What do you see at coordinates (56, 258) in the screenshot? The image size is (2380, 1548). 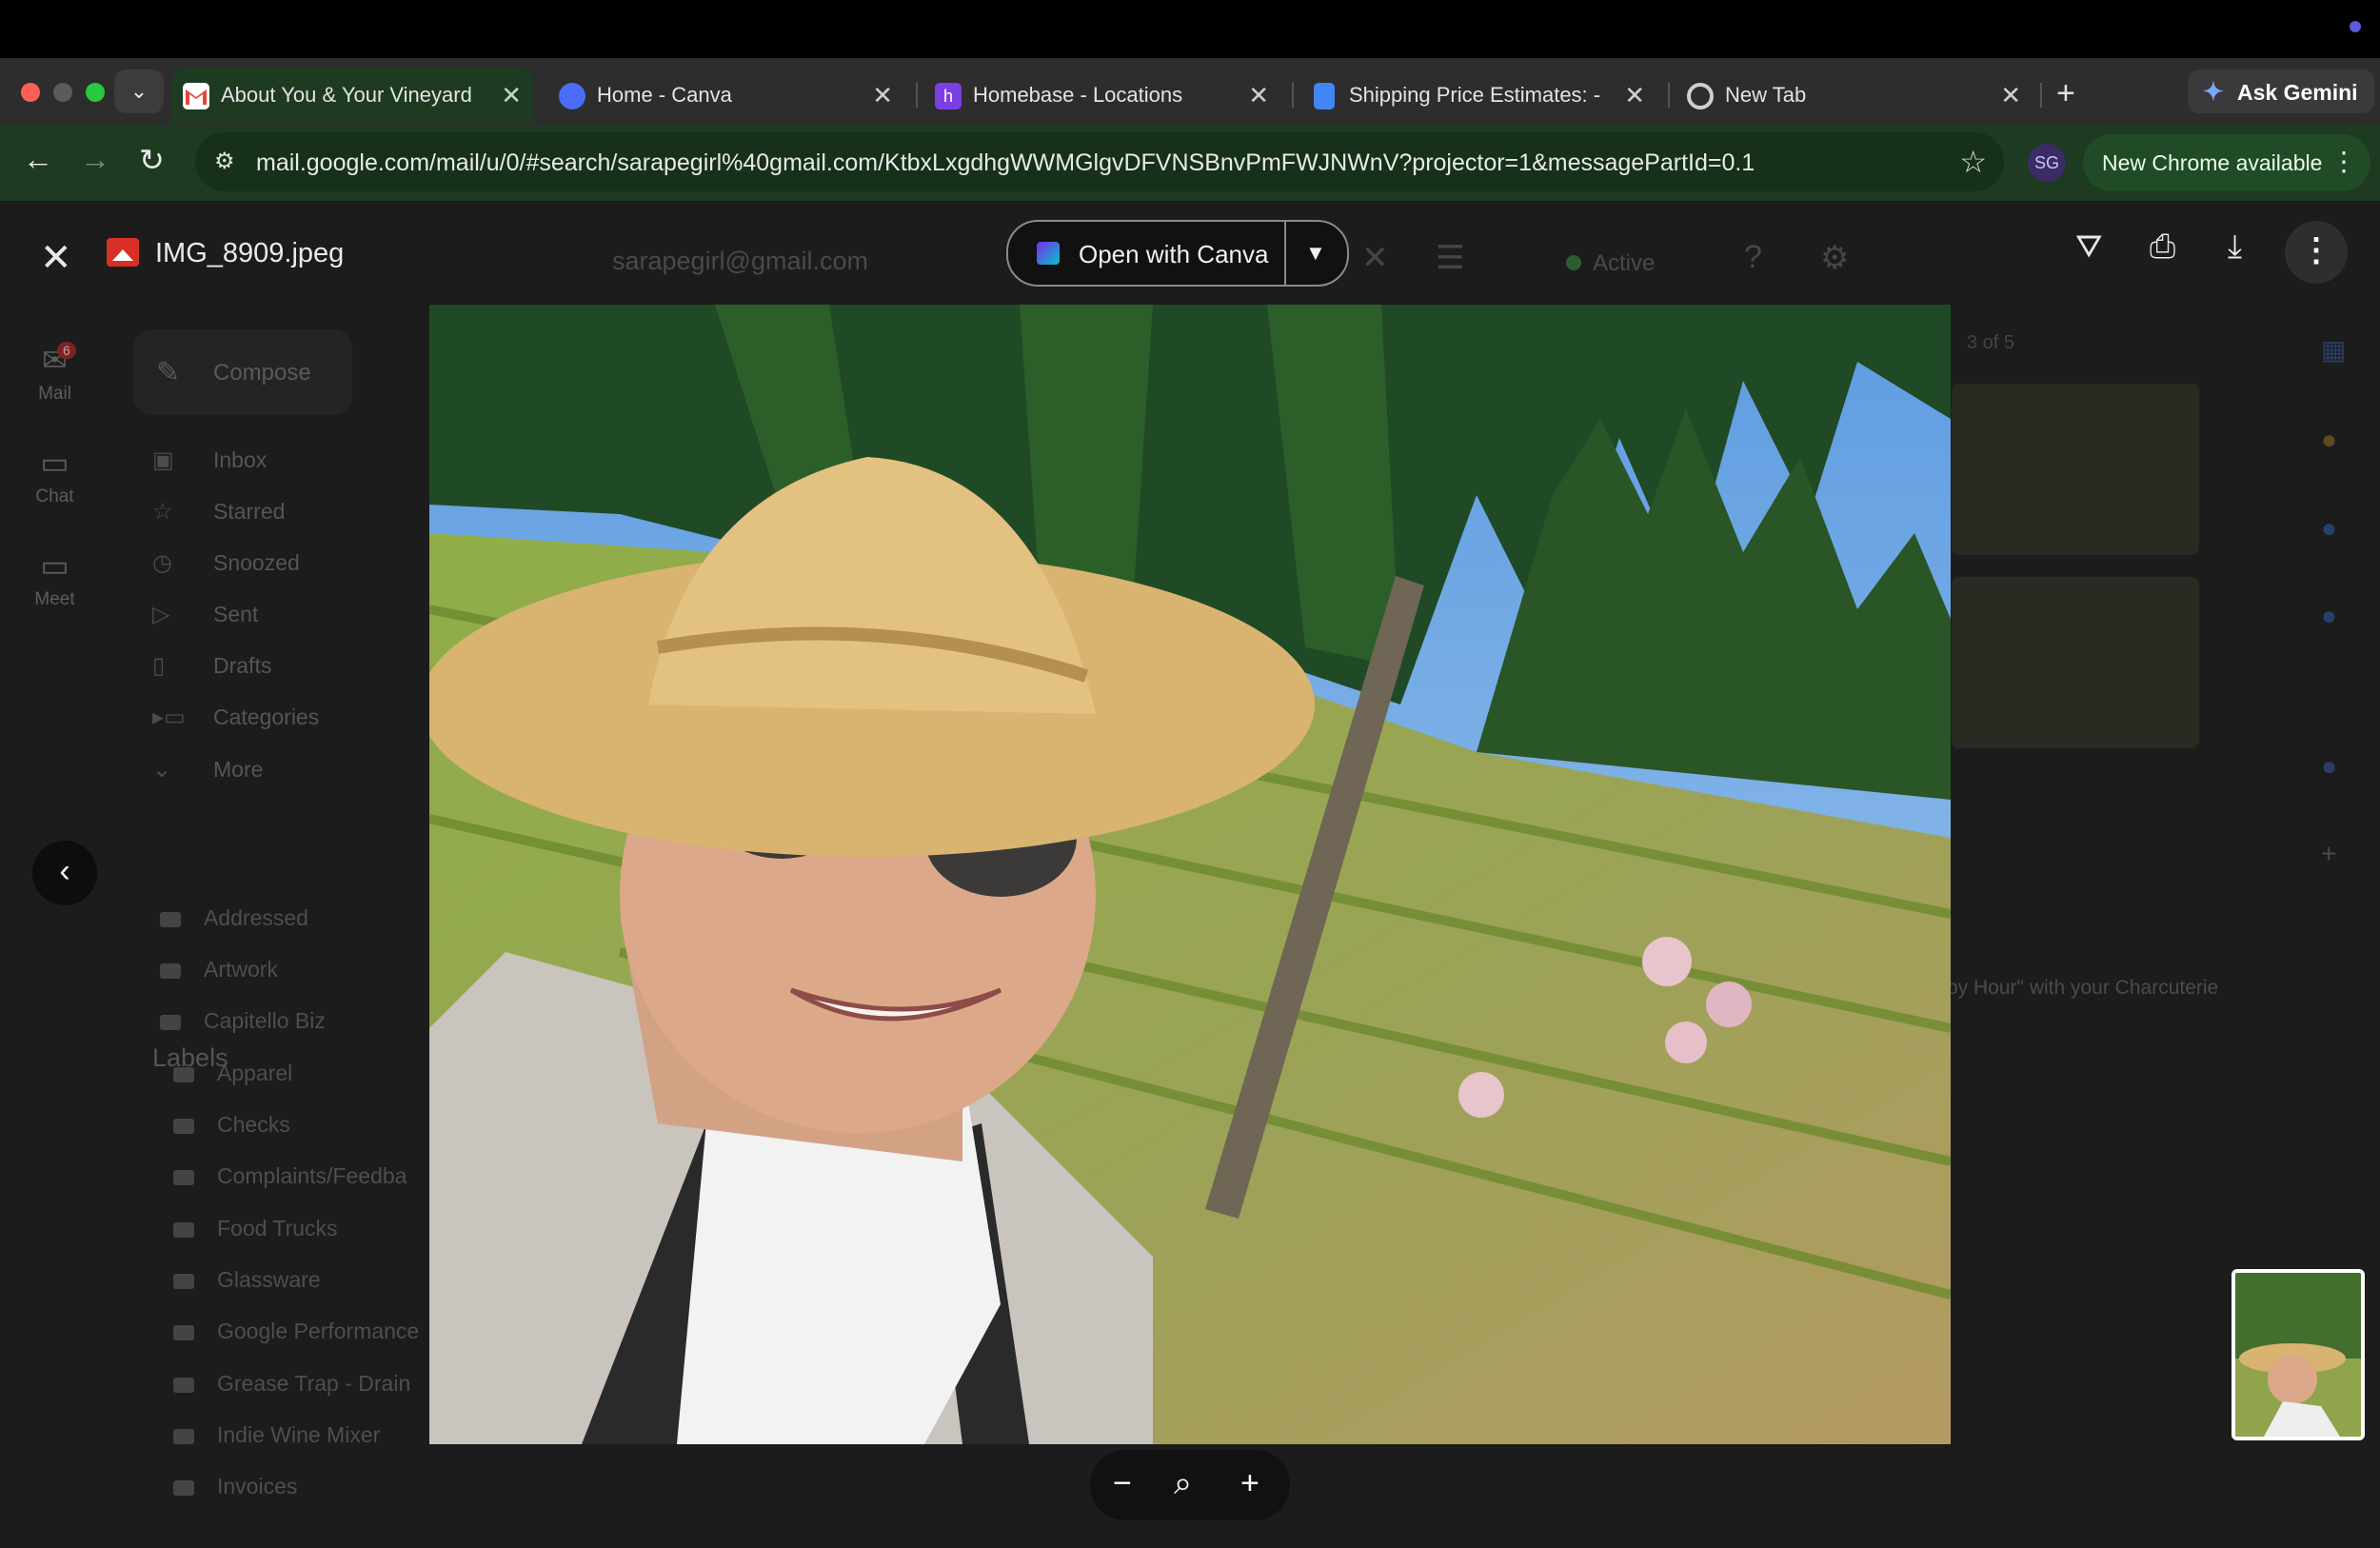 I see `close-viewer-icon: ✕` at bounding box center [56, 258].